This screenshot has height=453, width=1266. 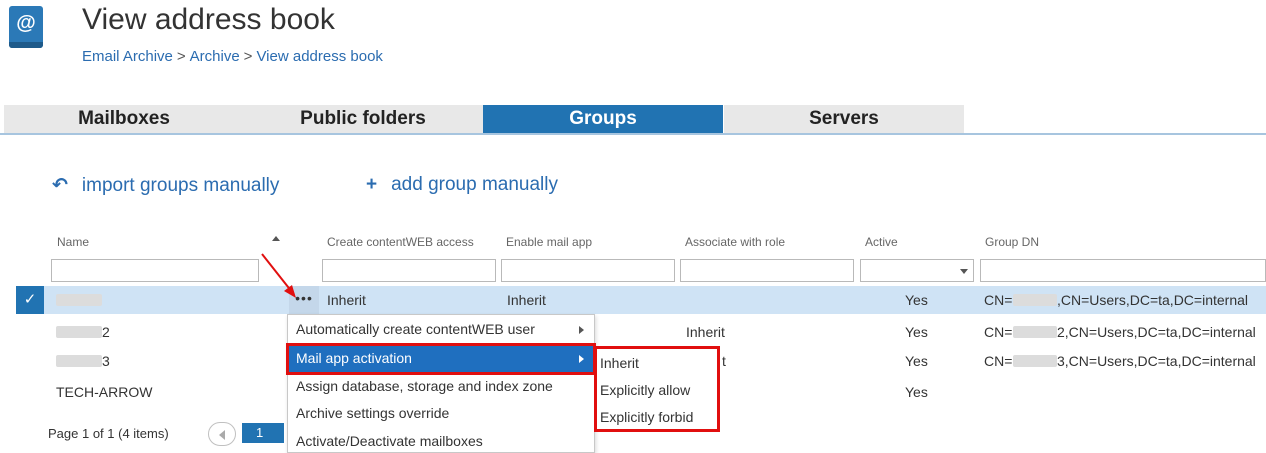 What do you see at coordinates (60, 185) in the screenshot?
I see `import-icon: ↶` at bounding box center [60, 185].